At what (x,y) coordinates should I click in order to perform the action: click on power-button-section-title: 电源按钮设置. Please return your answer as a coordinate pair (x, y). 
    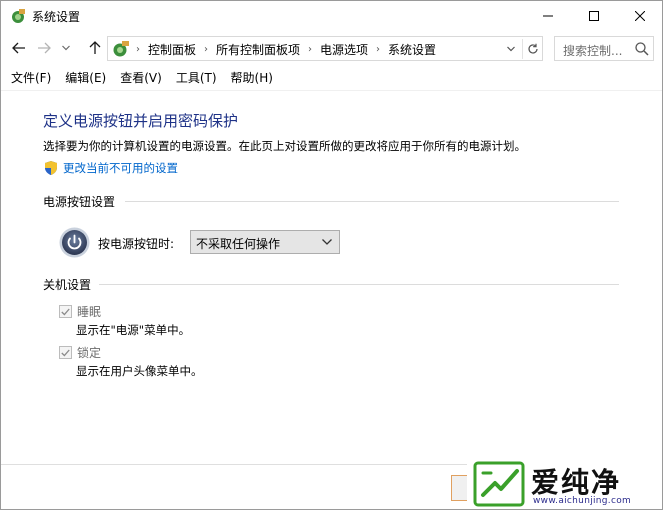
    Looking at the image, I should click on (79, 202).